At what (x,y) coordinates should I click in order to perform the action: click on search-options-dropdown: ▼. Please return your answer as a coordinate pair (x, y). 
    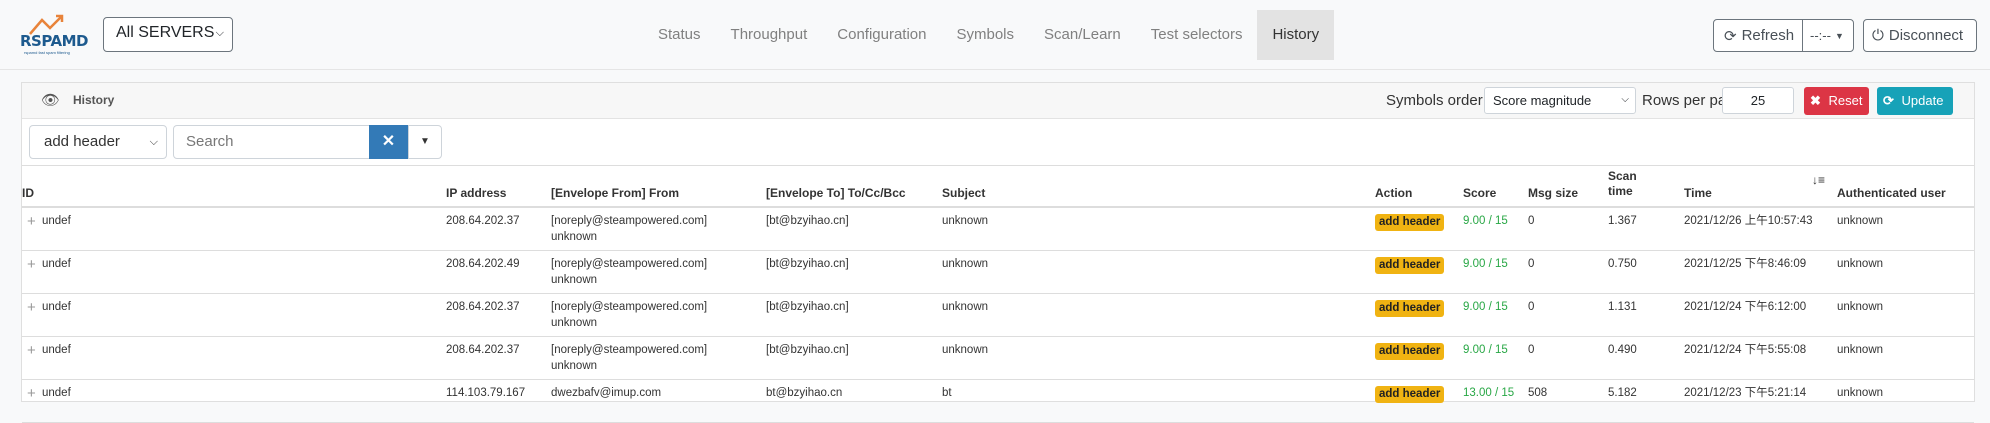
    Looking at the image, I should click on (425, 142).